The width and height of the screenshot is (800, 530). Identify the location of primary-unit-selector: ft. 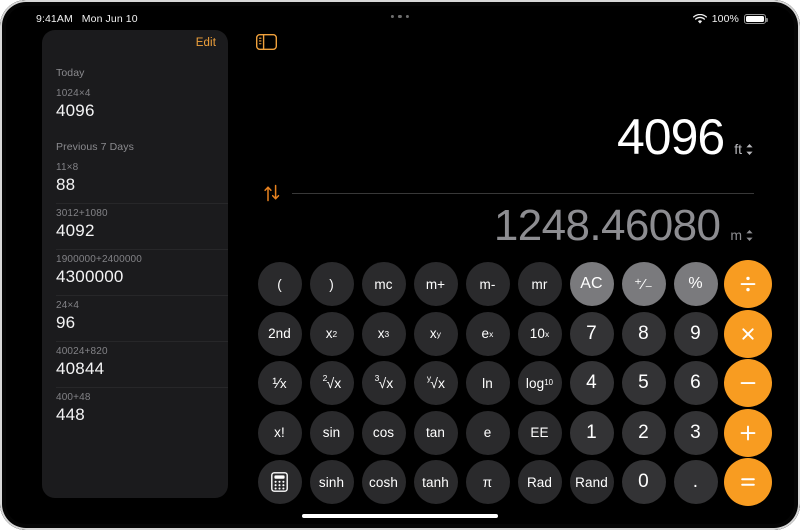
(744, 149).